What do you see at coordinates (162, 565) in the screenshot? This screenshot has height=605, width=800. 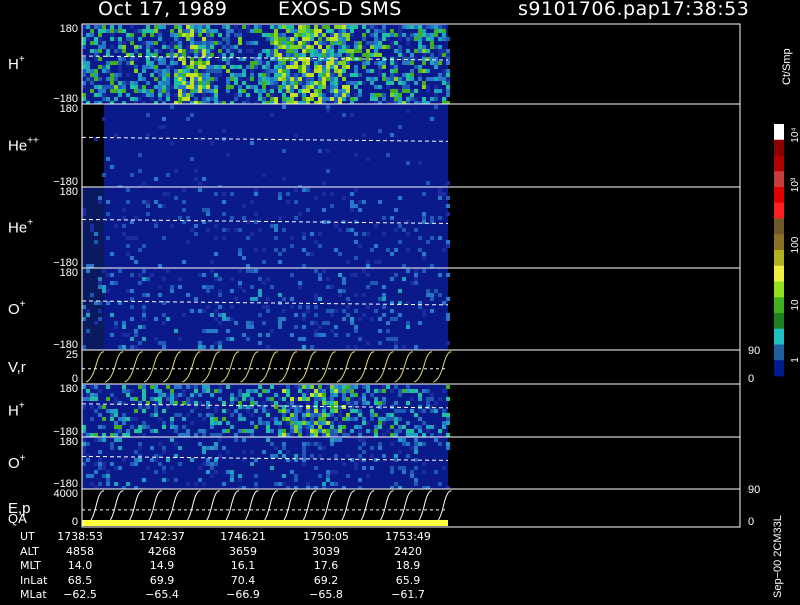 I see `footer-value: 14.9` at bounding box center [162, 565].